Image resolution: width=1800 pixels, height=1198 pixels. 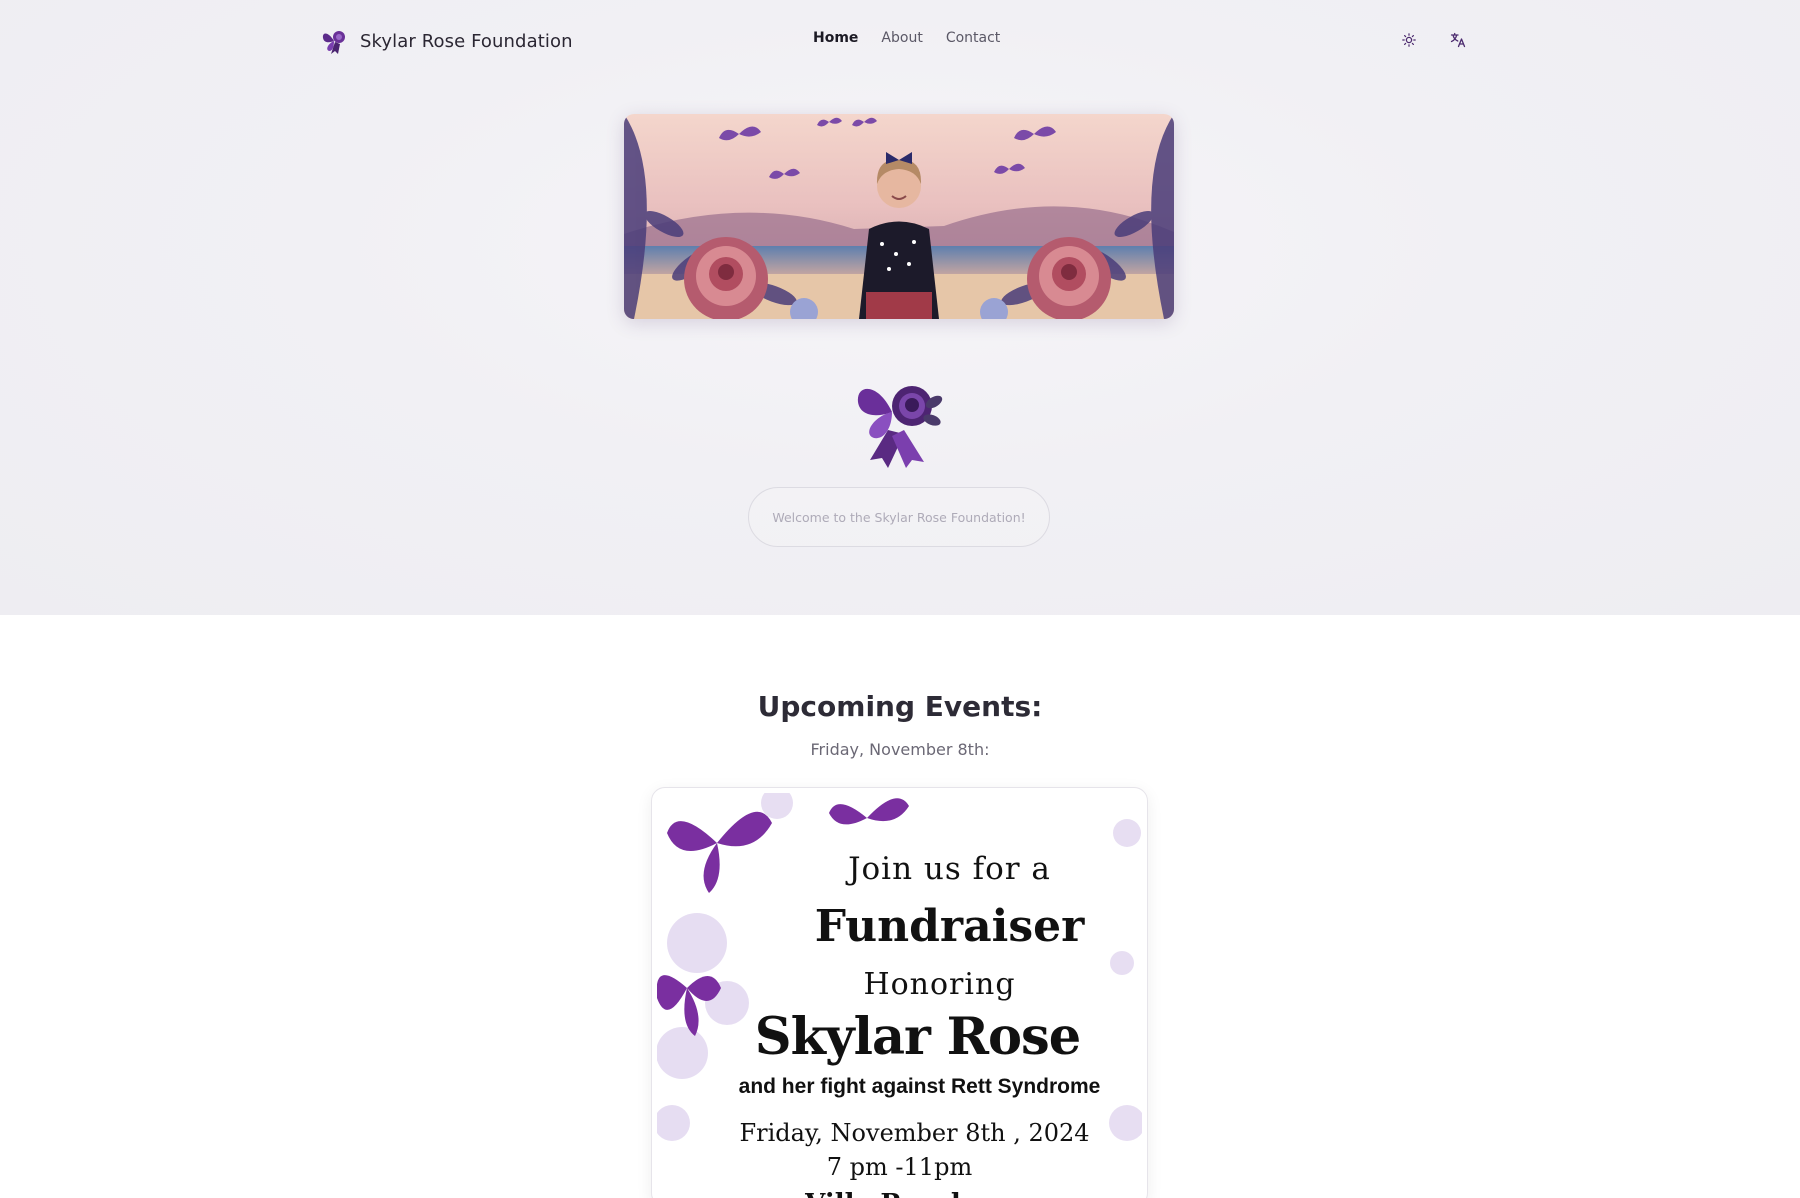 I want to click on butterfly-rose-icon, so click(x=333, y=42).